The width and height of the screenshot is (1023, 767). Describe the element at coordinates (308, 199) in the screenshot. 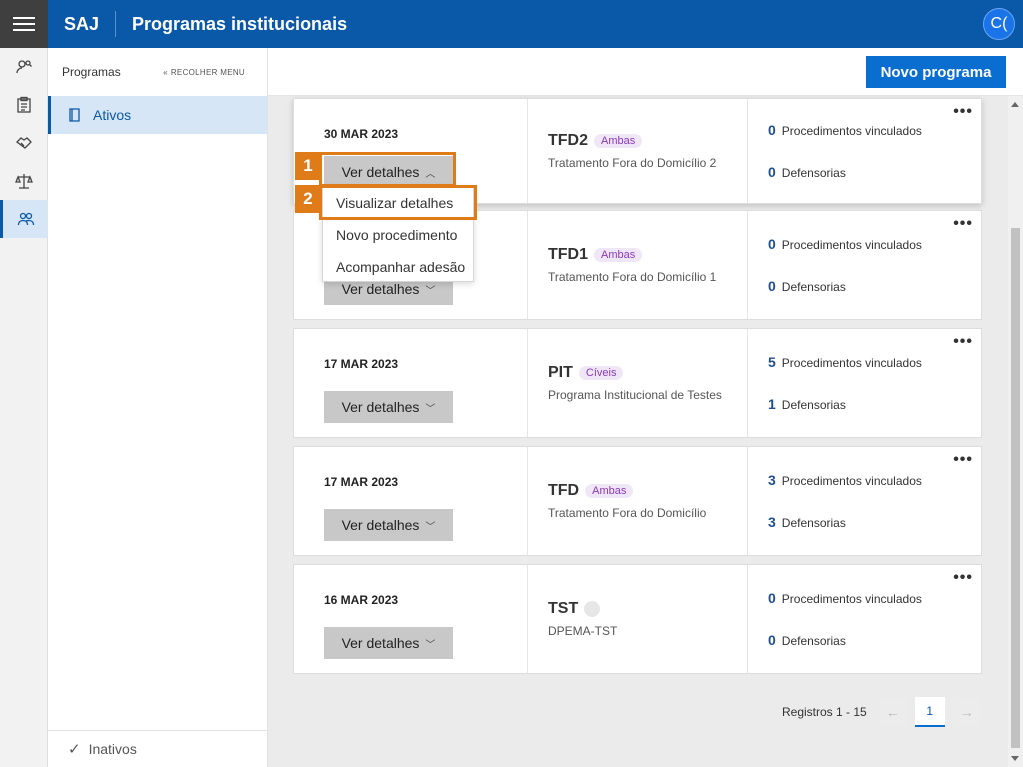

I see `step-2-badge: 2` at that location.